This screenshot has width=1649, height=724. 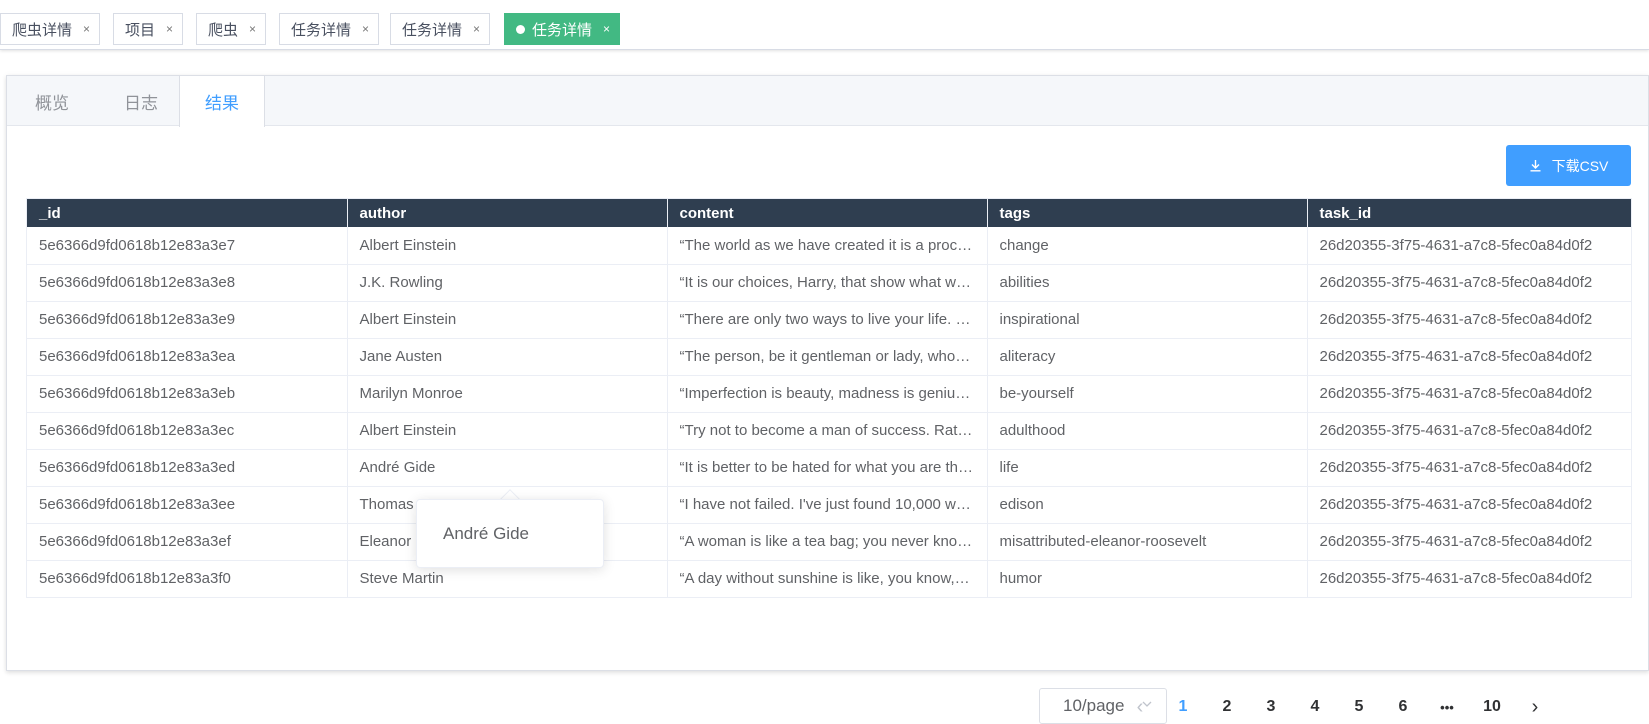 I want to click on table-cell-author: J.K. Rowling, so click(x=507, y=283).